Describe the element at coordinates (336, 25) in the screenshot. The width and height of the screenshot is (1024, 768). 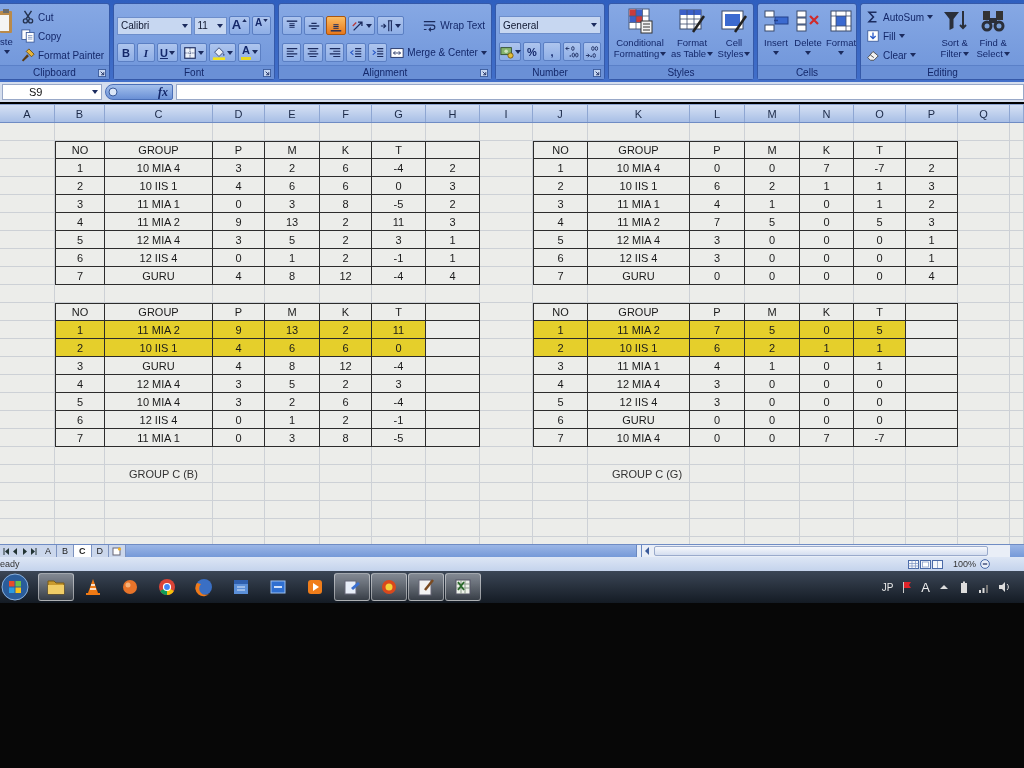
I see `align-bottom-button` at that location.